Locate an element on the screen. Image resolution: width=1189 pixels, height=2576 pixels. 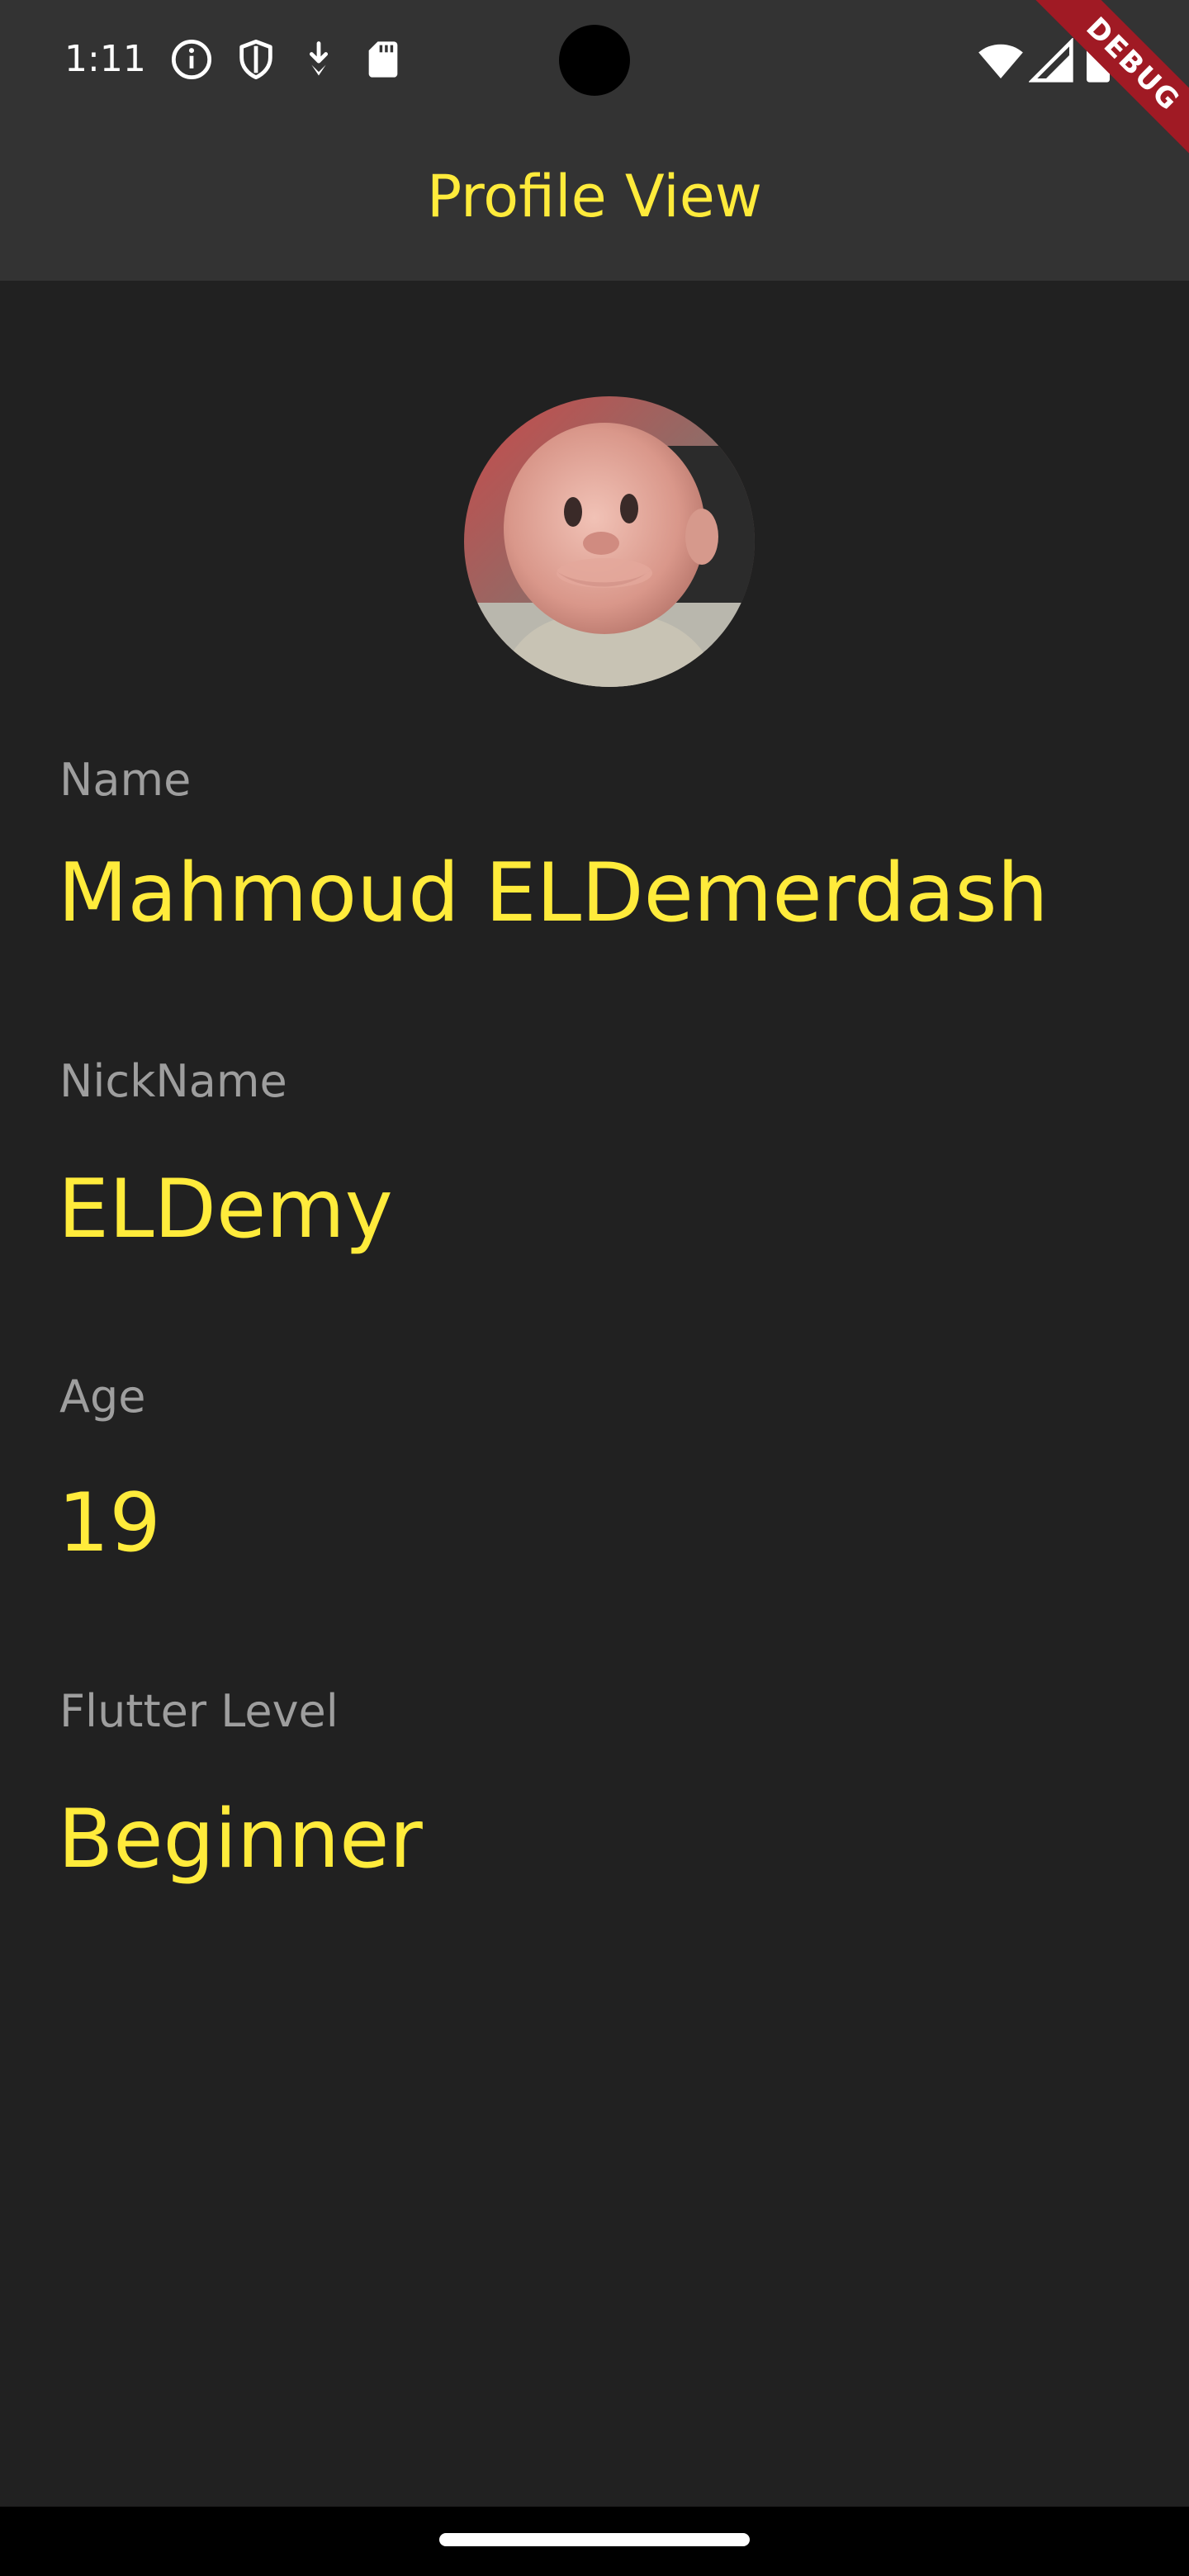
app-bar: Profile View is located at coordinates (594, 202).